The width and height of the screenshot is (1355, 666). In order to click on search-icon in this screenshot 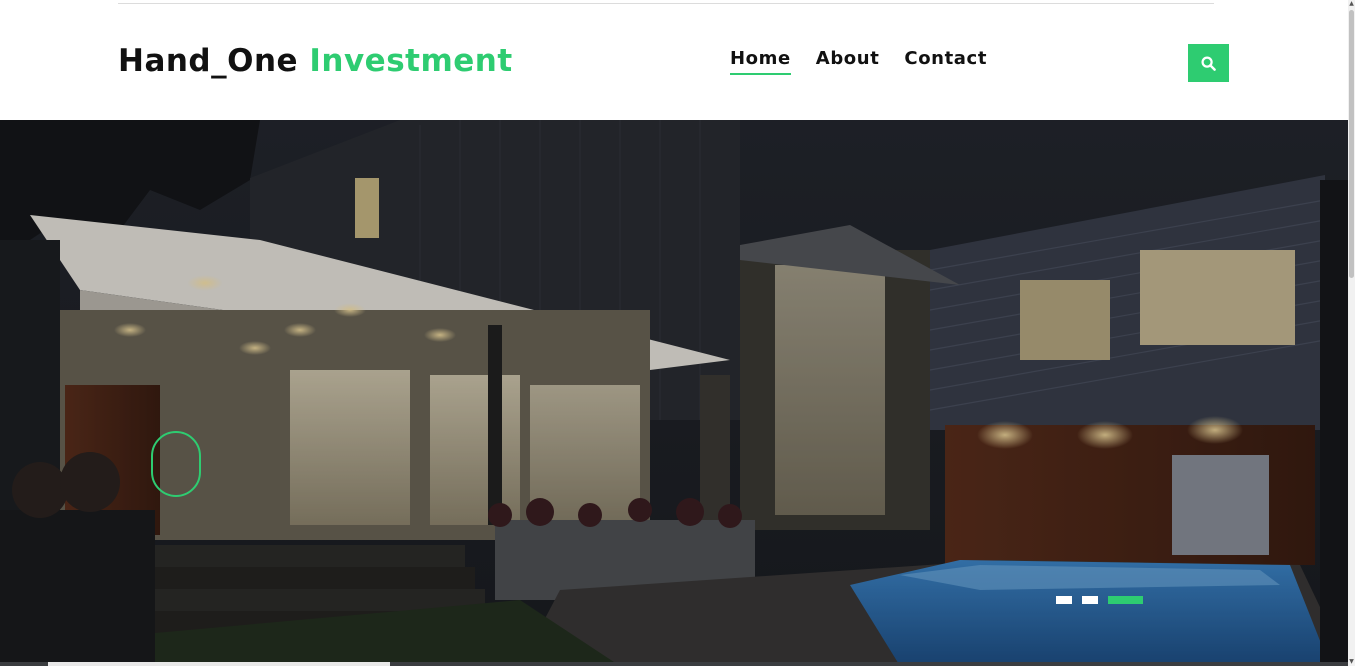, I will do `click(1208, 63)`.